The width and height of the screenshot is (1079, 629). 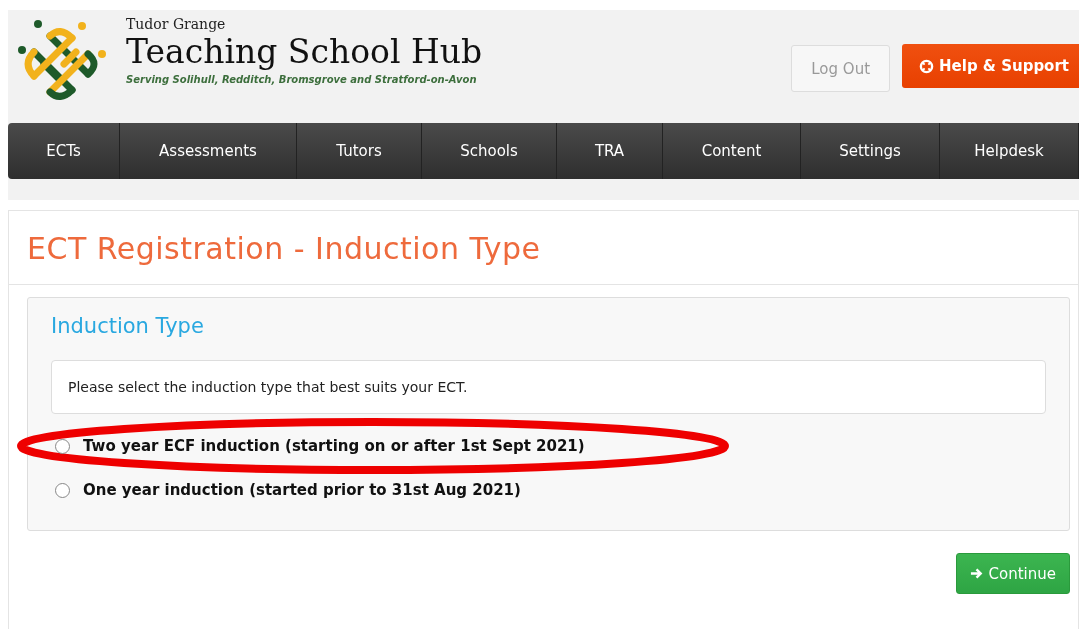 What do you see at coordinates (128, 326) in the screenshot?
I see `section-heading: Induction Type` at bounding box center [128, 326].